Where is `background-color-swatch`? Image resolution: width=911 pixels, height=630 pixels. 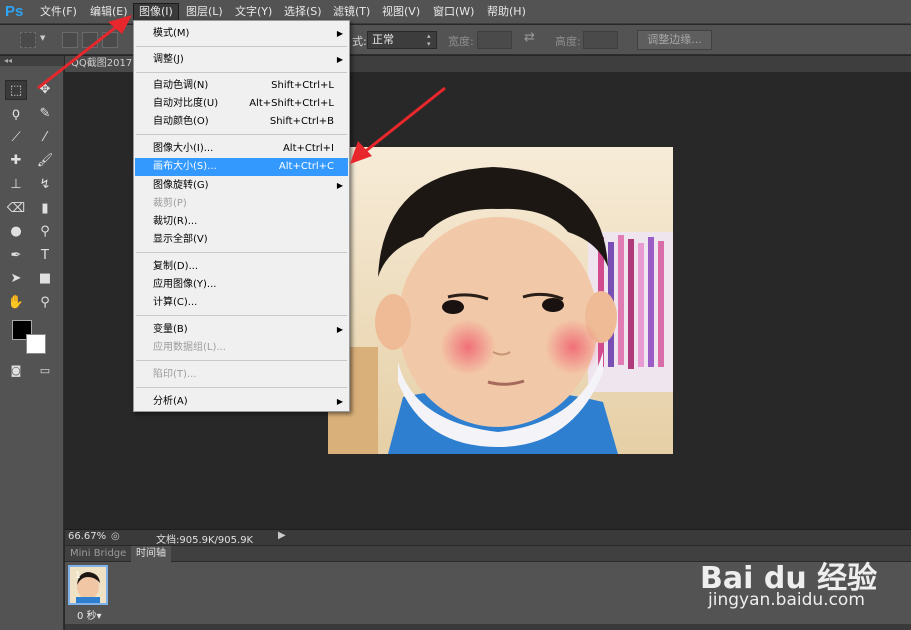
background-color-swatch is located at coordinates (36, 344).